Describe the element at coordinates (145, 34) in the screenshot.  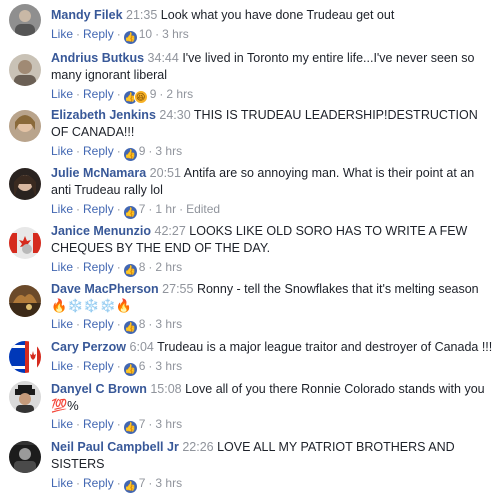
I see `reaction-count: 10` at that location.